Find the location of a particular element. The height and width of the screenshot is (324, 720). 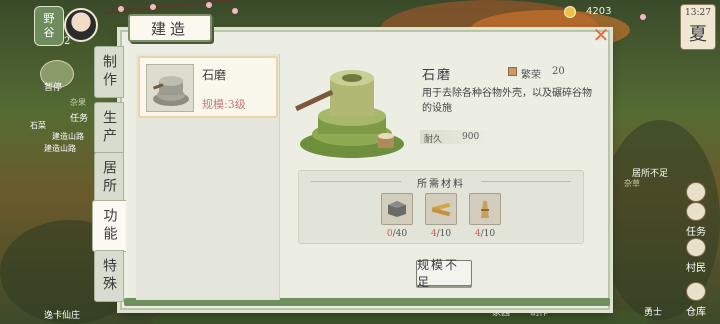

season-label: 夏 is located at coordinates (698, 34).